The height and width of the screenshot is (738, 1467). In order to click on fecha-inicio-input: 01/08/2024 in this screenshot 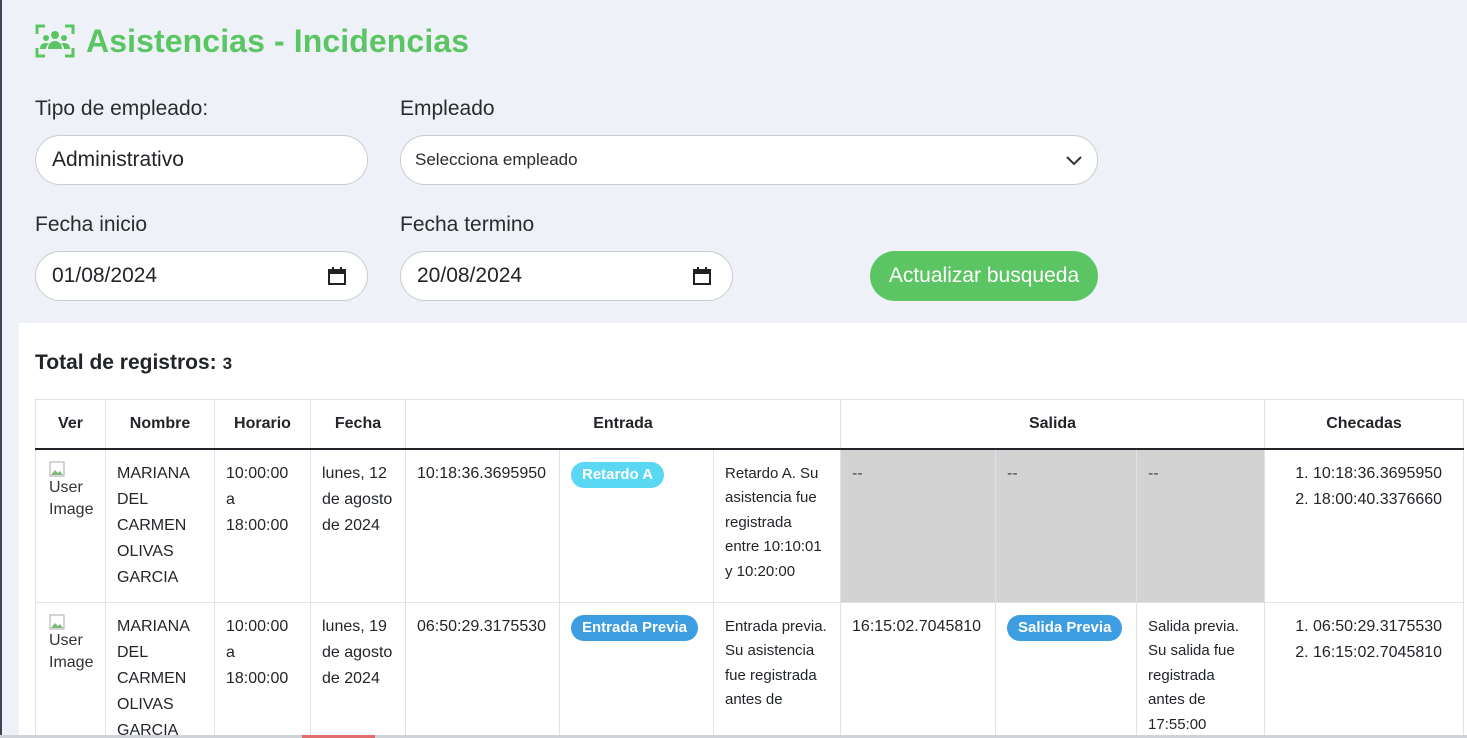, I will do `click(201, 276)`.